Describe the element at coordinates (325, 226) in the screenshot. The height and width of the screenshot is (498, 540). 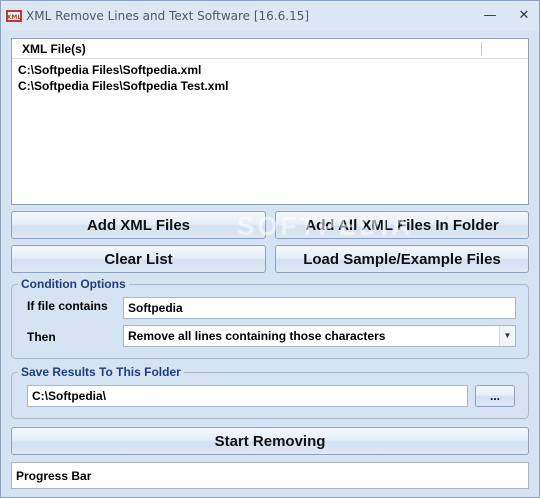
I see `watermark-logo: SOFTPEDIA` at that location.